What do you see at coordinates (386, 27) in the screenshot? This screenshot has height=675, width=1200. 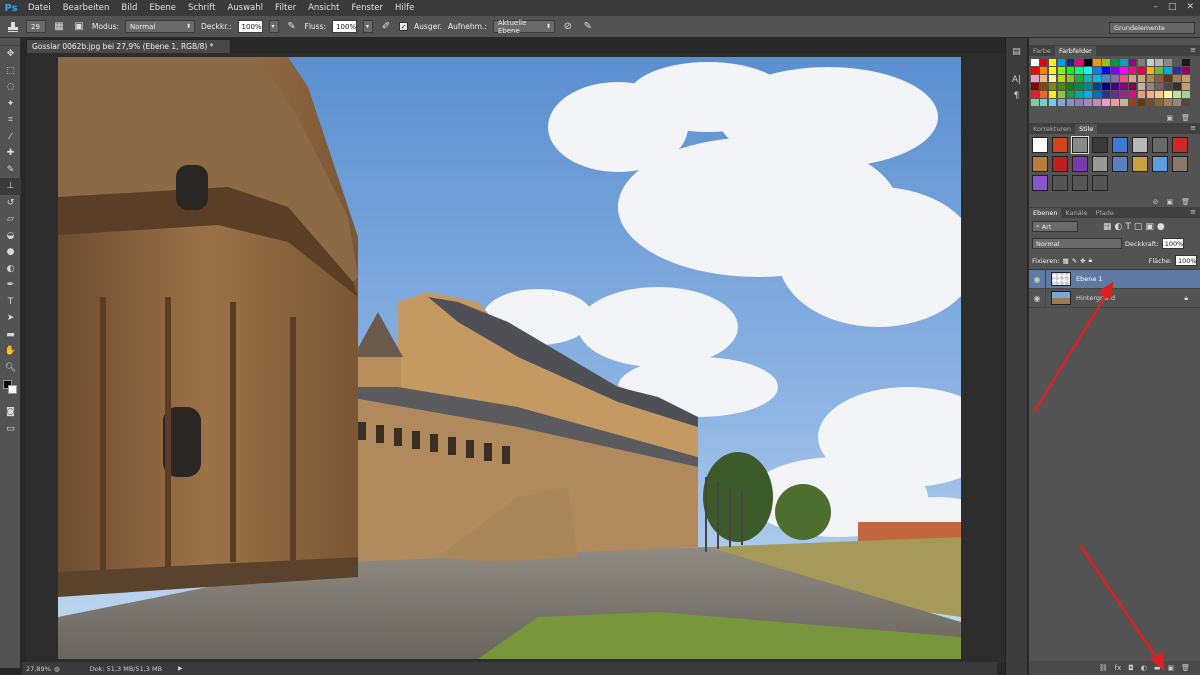 I see `airbrush-icon: ✐` at bounding box center [386, 27].